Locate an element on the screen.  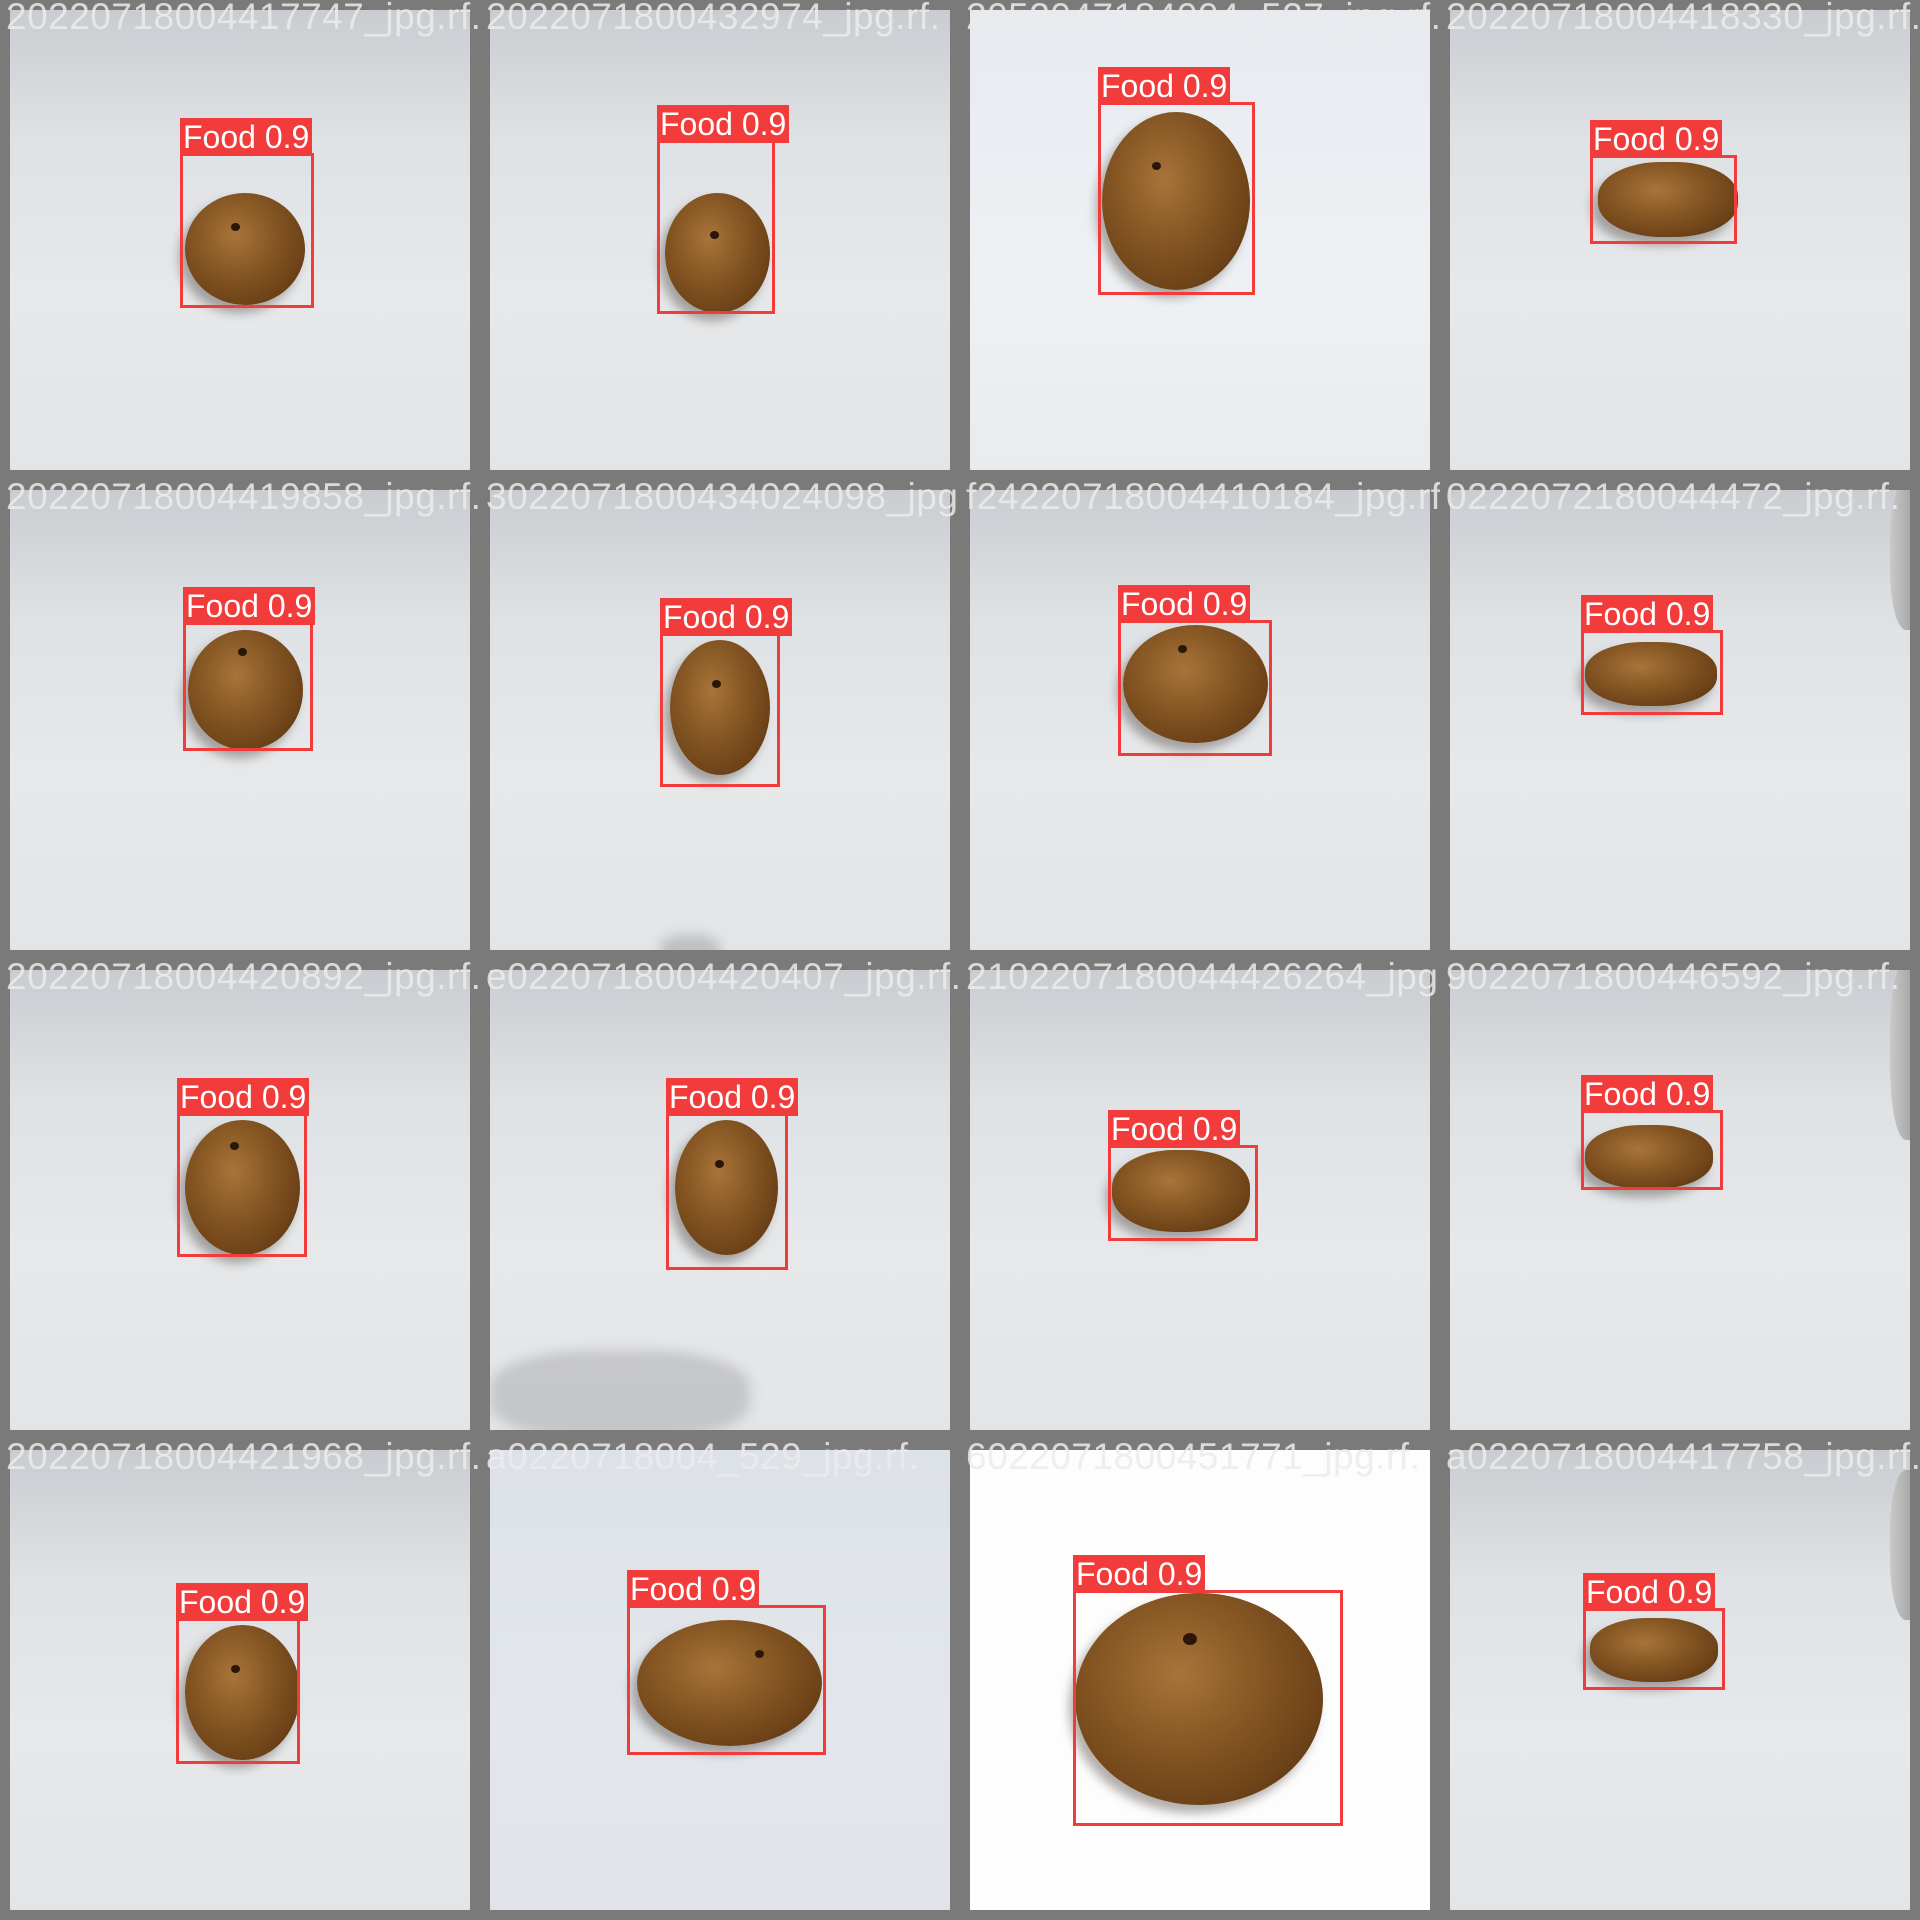
tile-7: Food 0.9 f24220718004410184_jpg.rf. is located at coordinates (1200, 720).